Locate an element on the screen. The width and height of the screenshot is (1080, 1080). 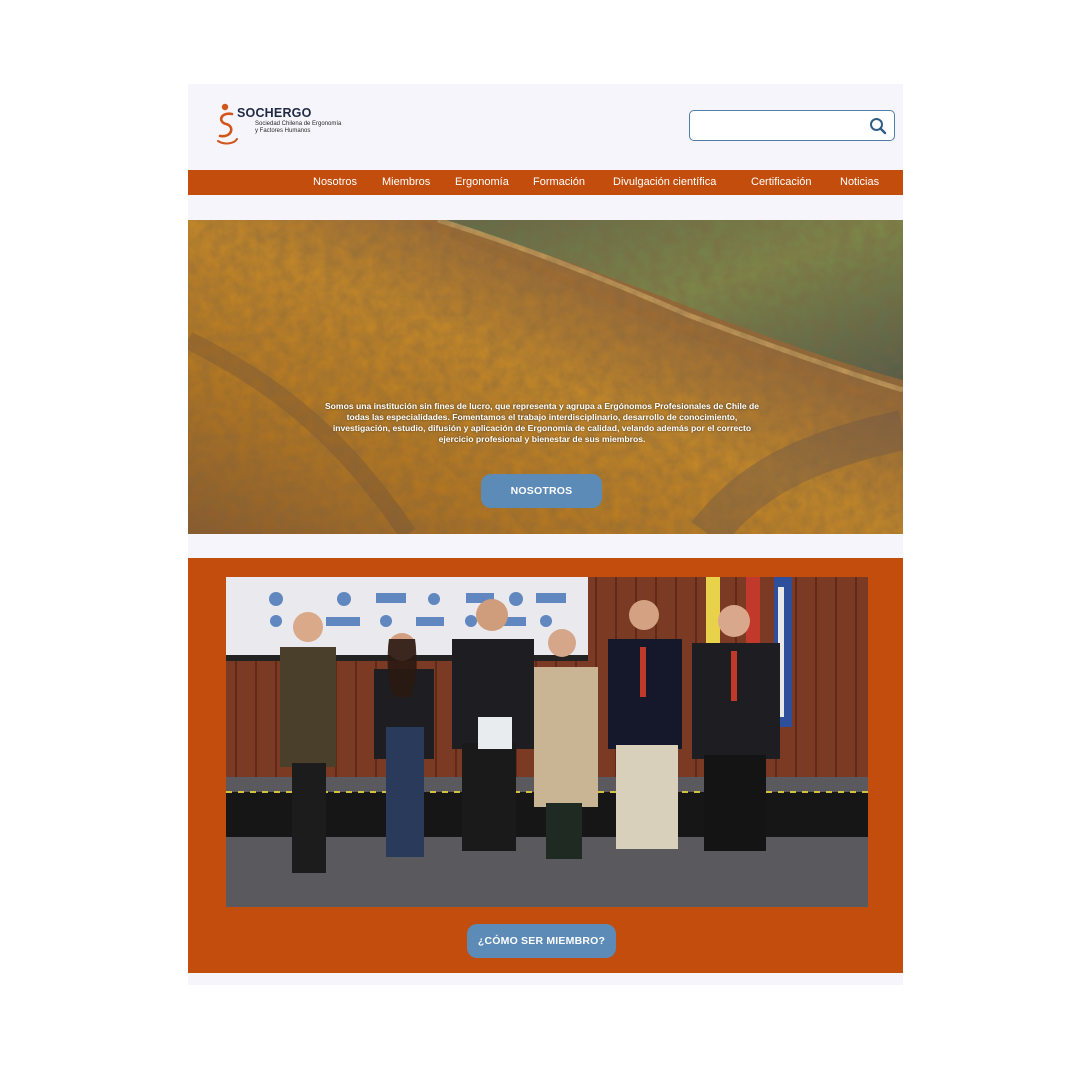
nav-item-formacion: Formación is located at coordinates (559, 182).